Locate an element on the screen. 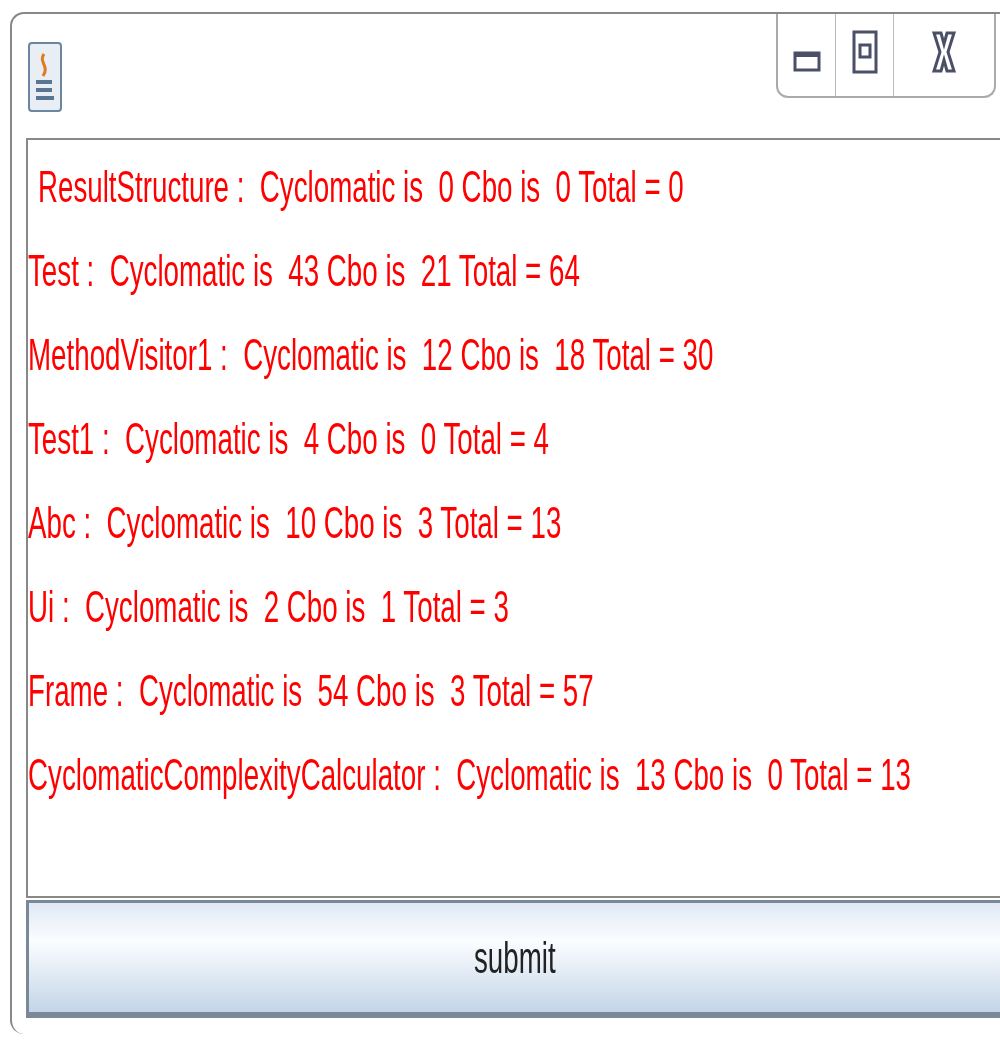  minimize-icon is located at coordinates (806, 61).